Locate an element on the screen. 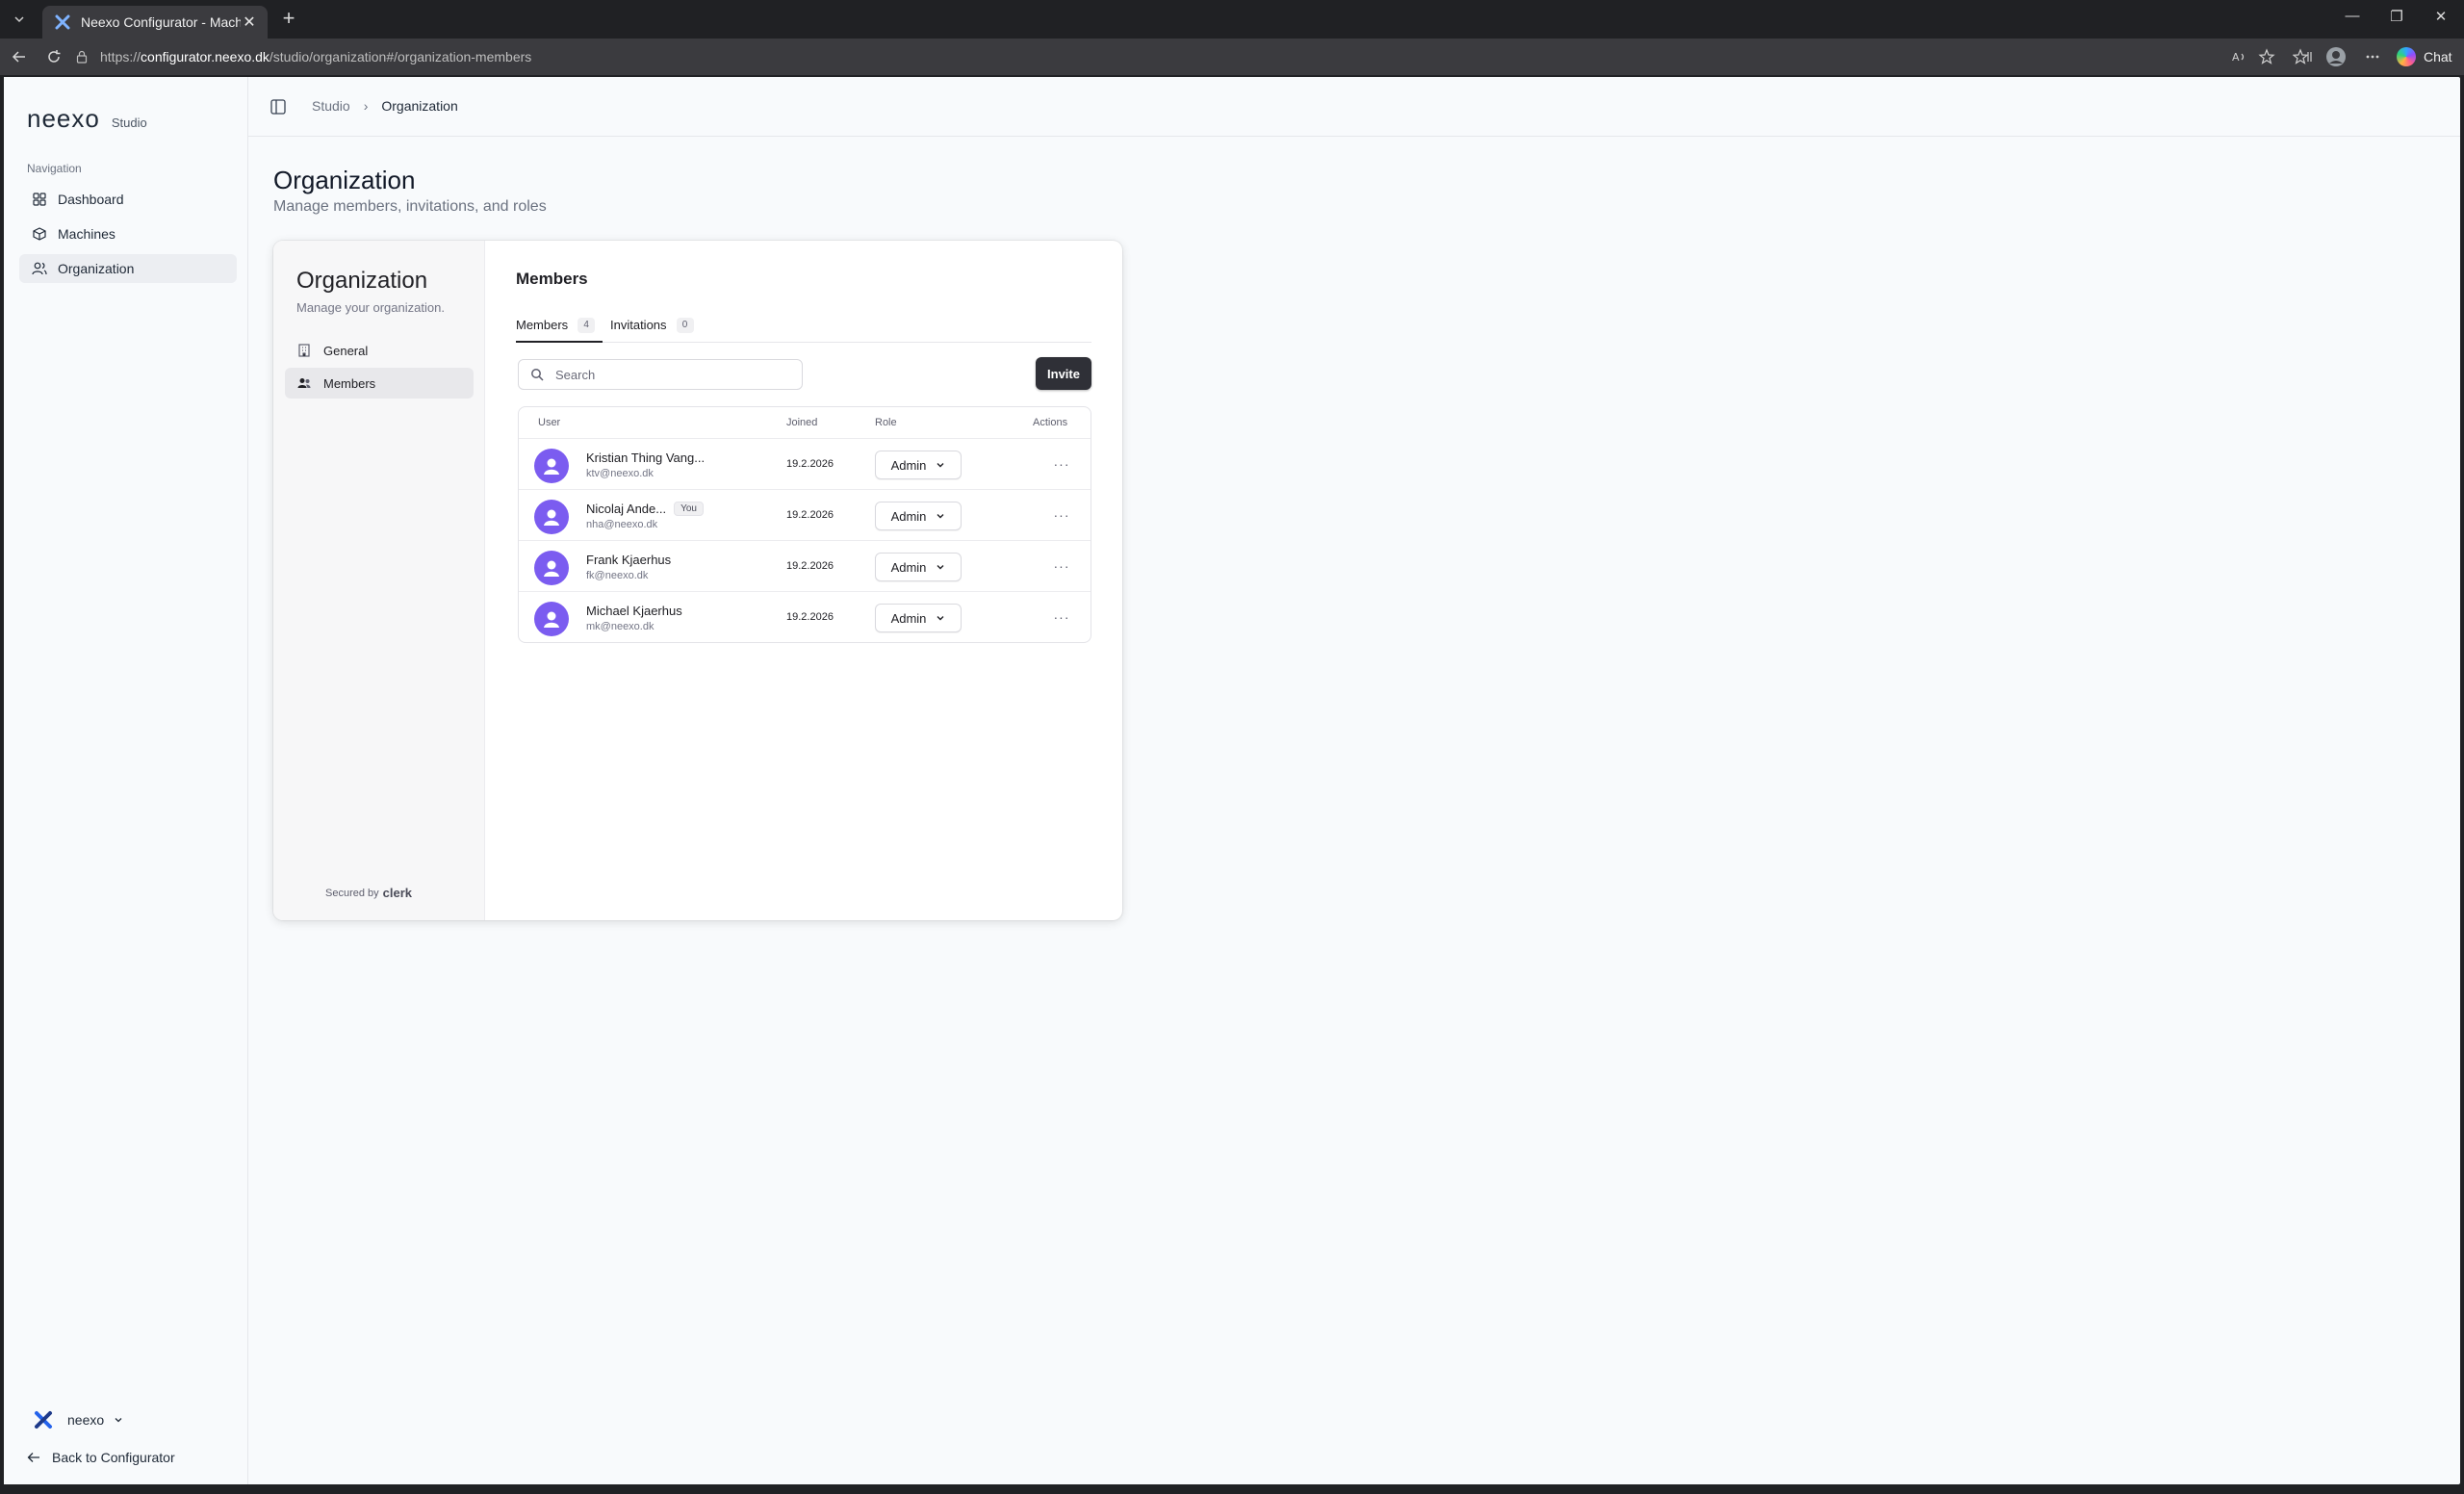 The image size is (2464, 1494). back-link-label: Back to Configurator is located at coordinates (113, 1457).